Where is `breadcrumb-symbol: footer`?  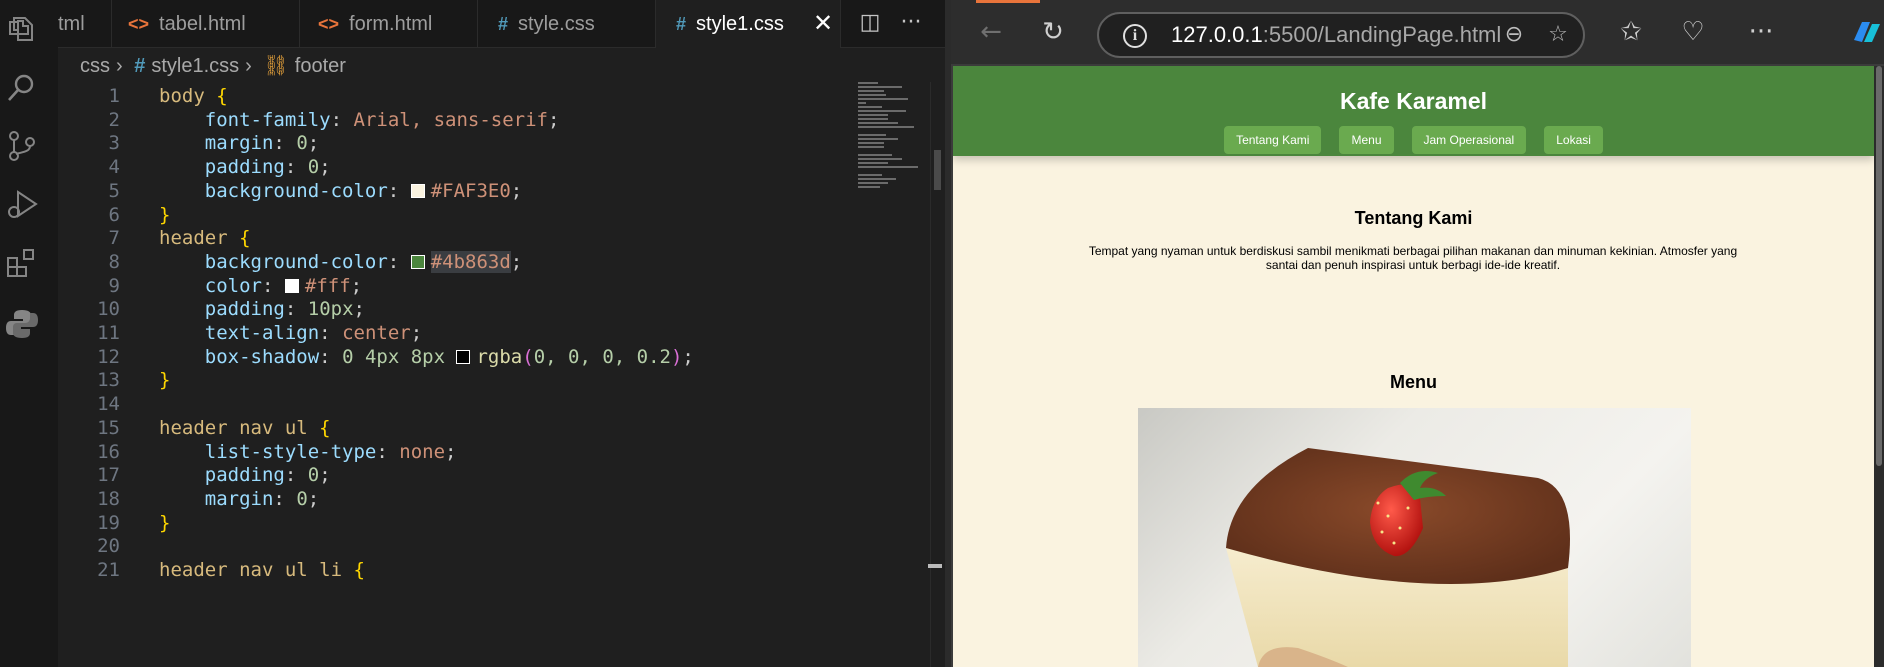
breadcrumb-symbol: footer is located at coordinates (320, 66).